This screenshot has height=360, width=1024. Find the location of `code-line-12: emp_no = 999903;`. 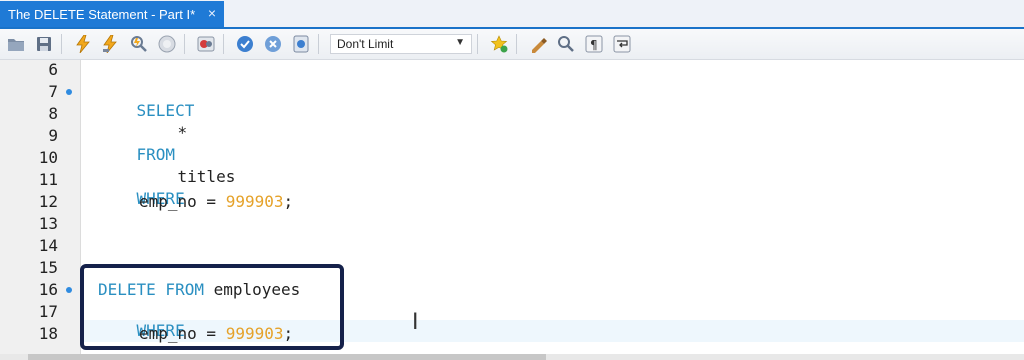

code-line-12: emp_no = 999903; is located at coordinates (216, 201).